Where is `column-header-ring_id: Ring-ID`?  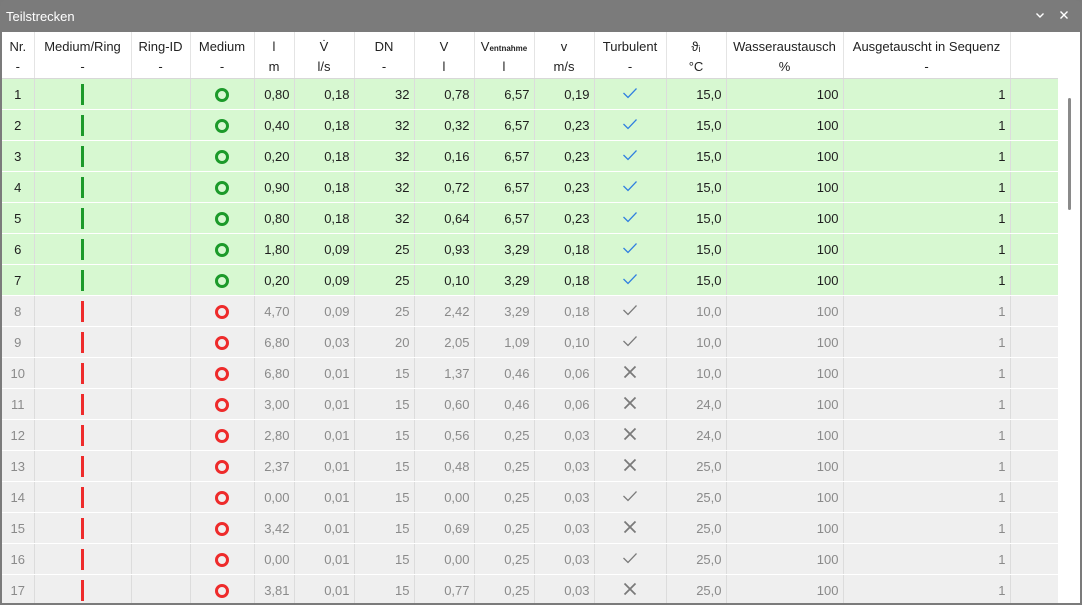
column-header-ring_id: Ring-ID is located at coordinates (161, 44).